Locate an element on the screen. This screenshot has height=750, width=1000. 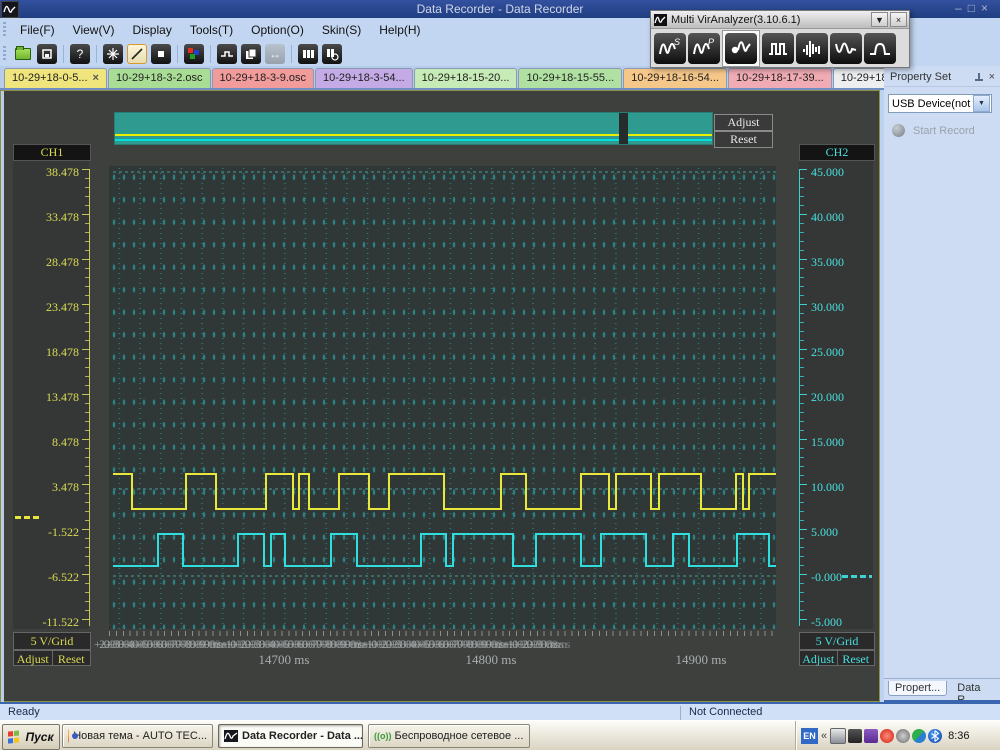
signal-burst-icon is located at coordinates (812, 48).